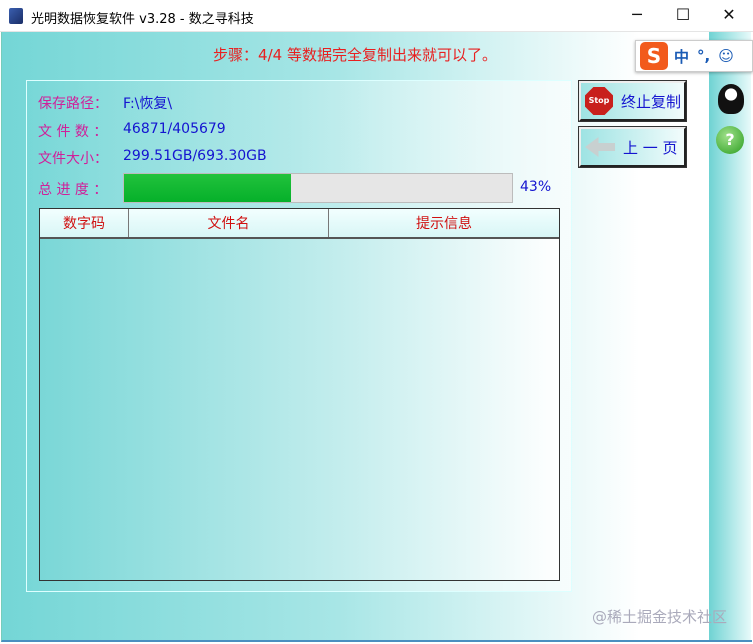 This screenshot has width=753, height=644. I want to click on stop-copy-button: Stop 终止复制, so click(632, 101).